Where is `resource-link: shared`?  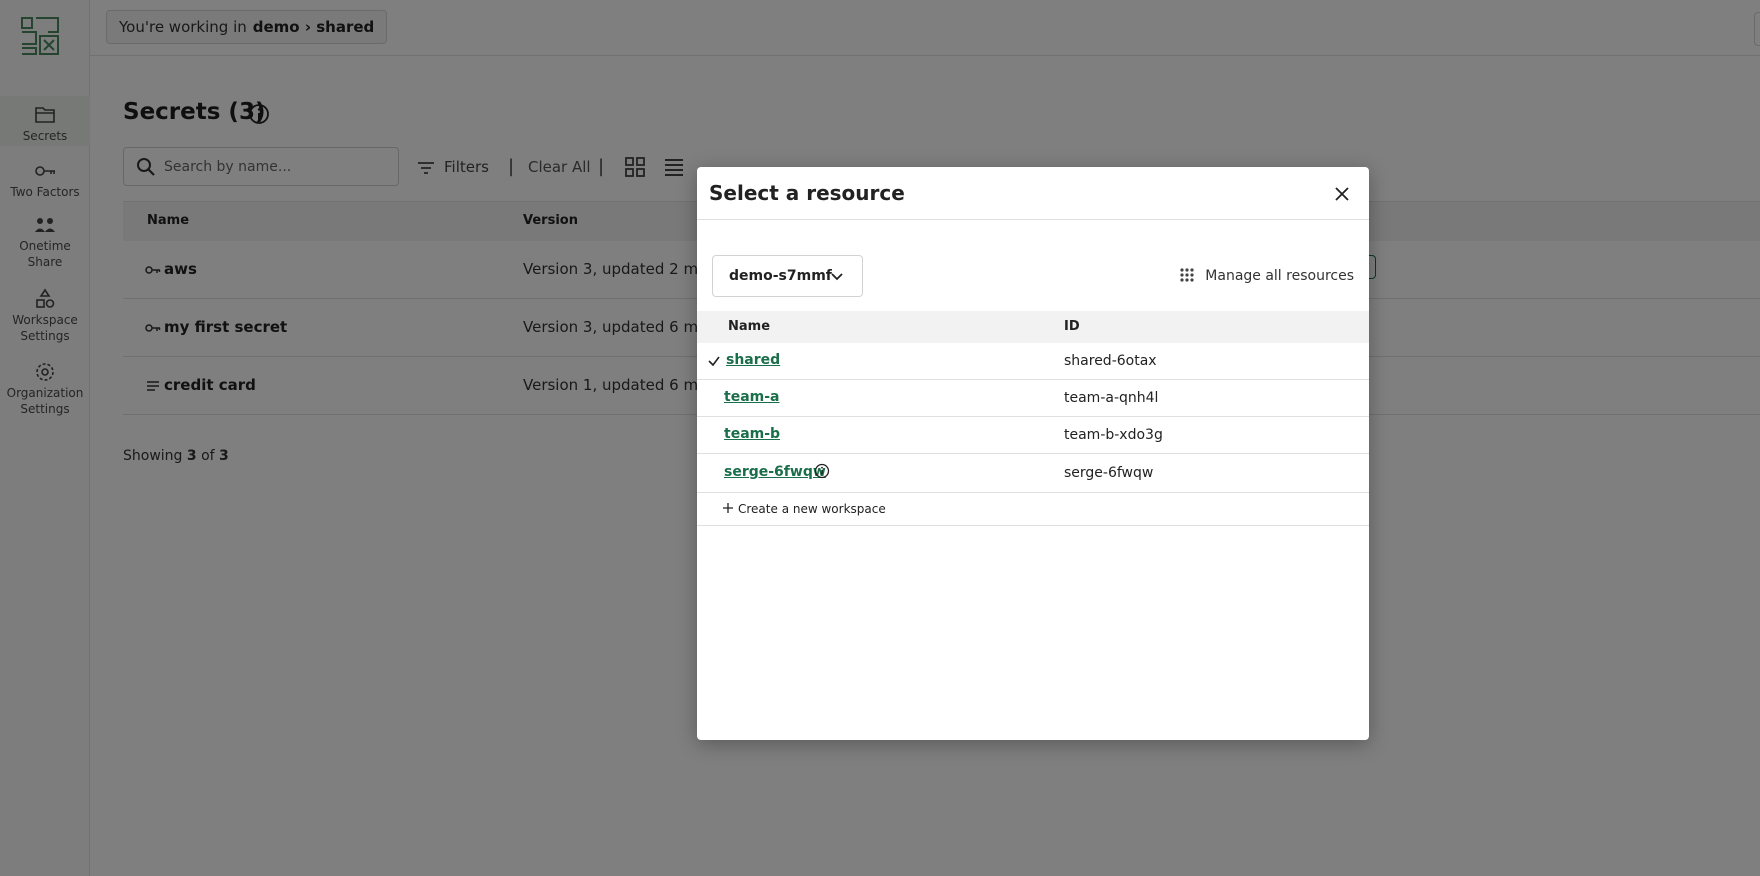
resource-link: shared is located at coordinates (753, 360).